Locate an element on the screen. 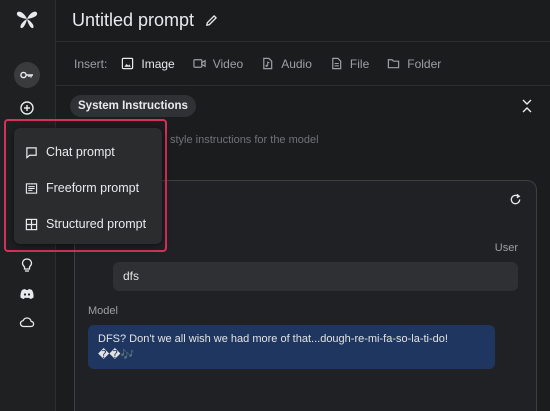  collapse-icon is located at coordinates (527, 106).